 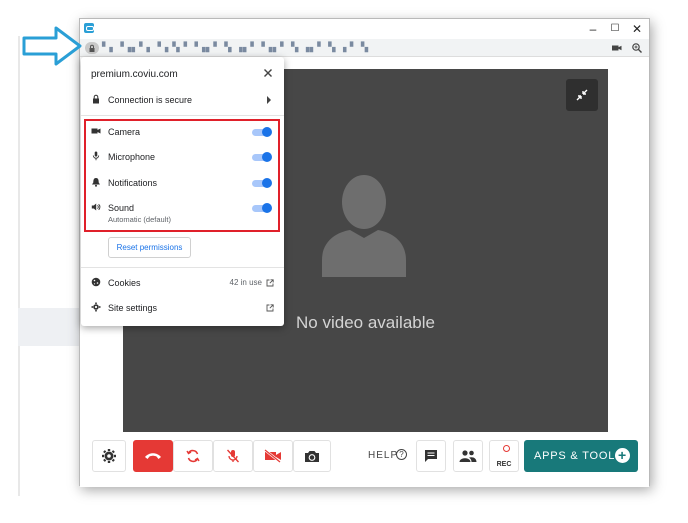 I want to click on microphone-icon, so click(x=96, y=156).